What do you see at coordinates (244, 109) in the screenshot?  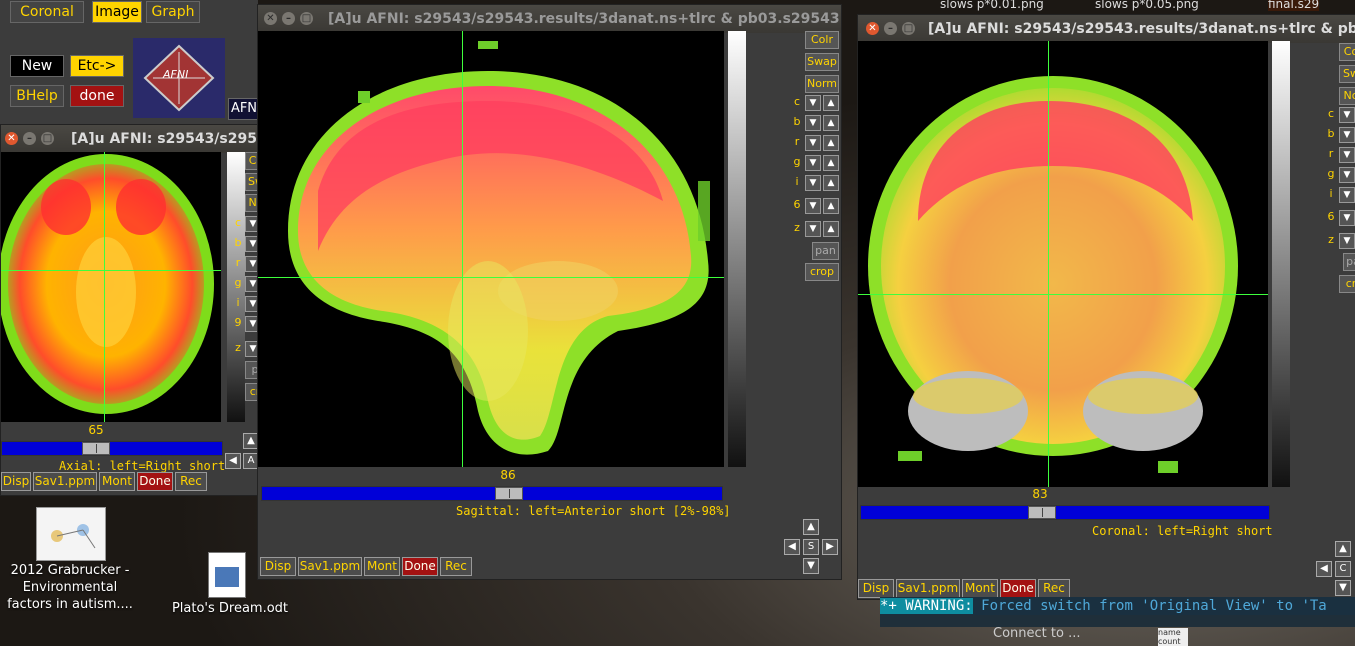 I see `afni-partial-button: AFN` at bounding box center [244, 109].